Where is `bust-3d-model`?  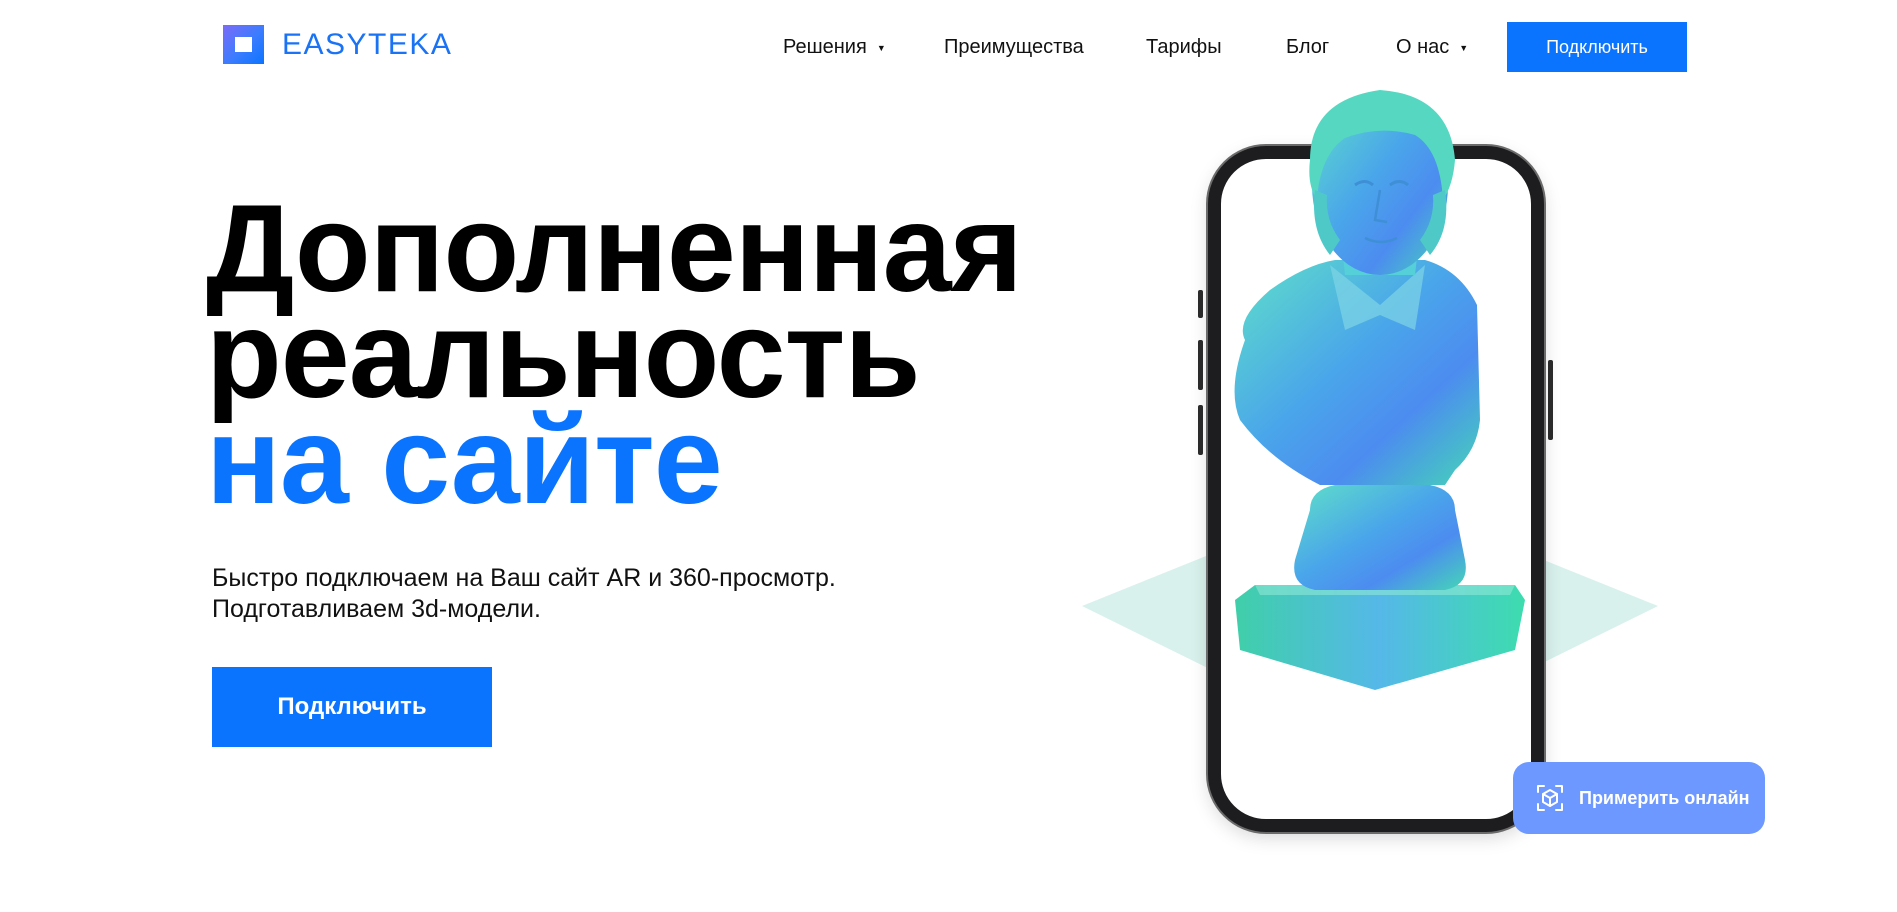 bust-3d-model is located at coordinates (1379, 390).